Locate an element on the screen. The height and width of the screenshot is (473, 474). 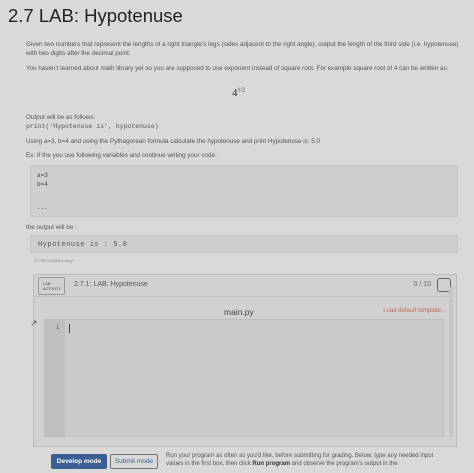
scrollbar is located at coordinates (451, 362).